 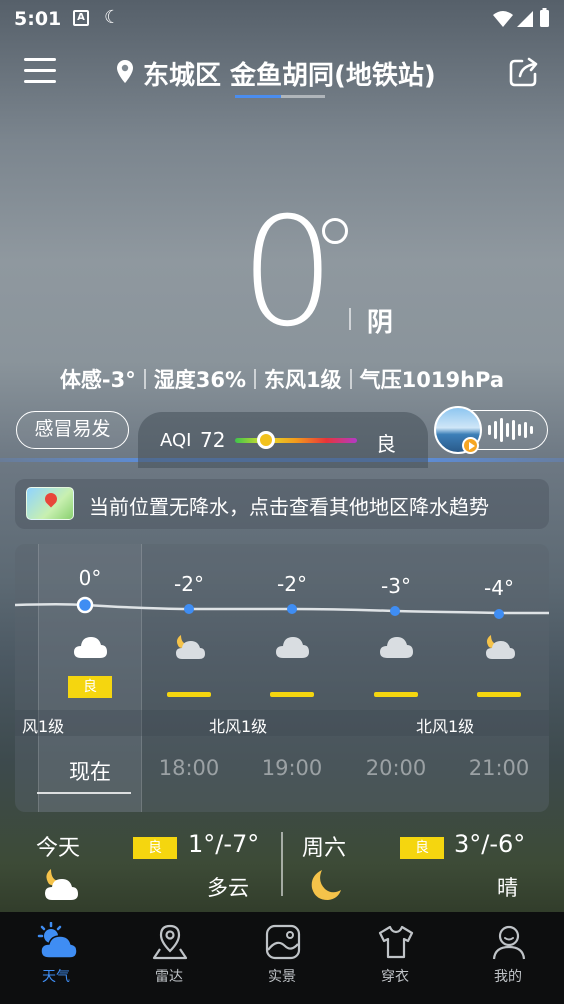 I want to click on daily-forecast: 今天 良 1°/-7° 多云 周六 良 3°/-6° 晴, so click(x=282, y=862).